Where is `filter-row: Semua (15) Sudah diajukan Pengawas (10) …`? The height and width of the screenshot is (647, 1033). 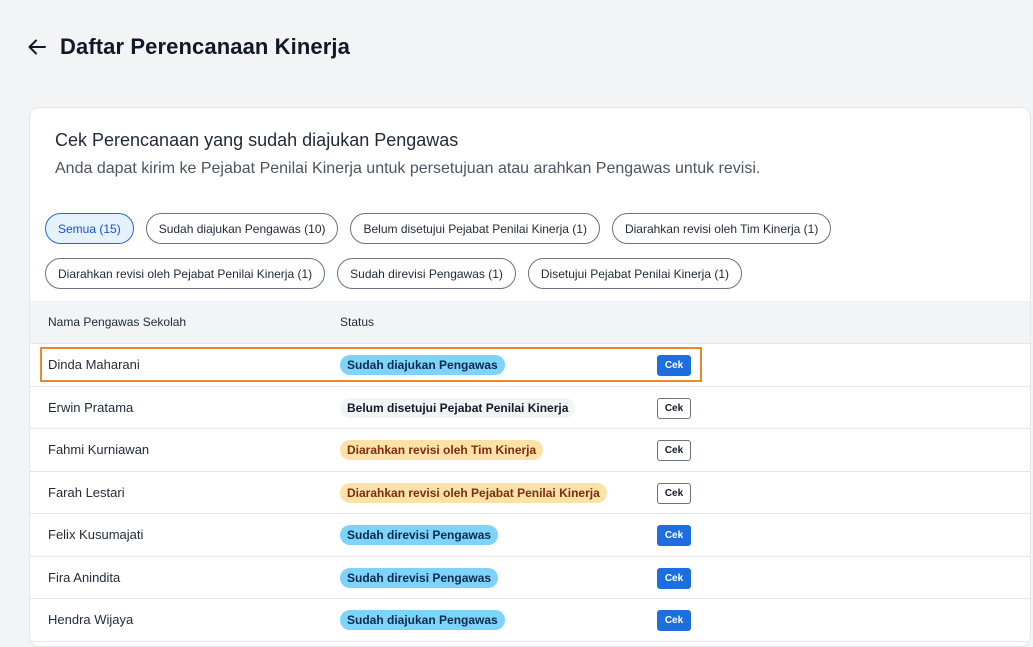 filter-row: Semua (15) Sudah diajukan Pengawas (10) … is located at coordinates (535, 228).